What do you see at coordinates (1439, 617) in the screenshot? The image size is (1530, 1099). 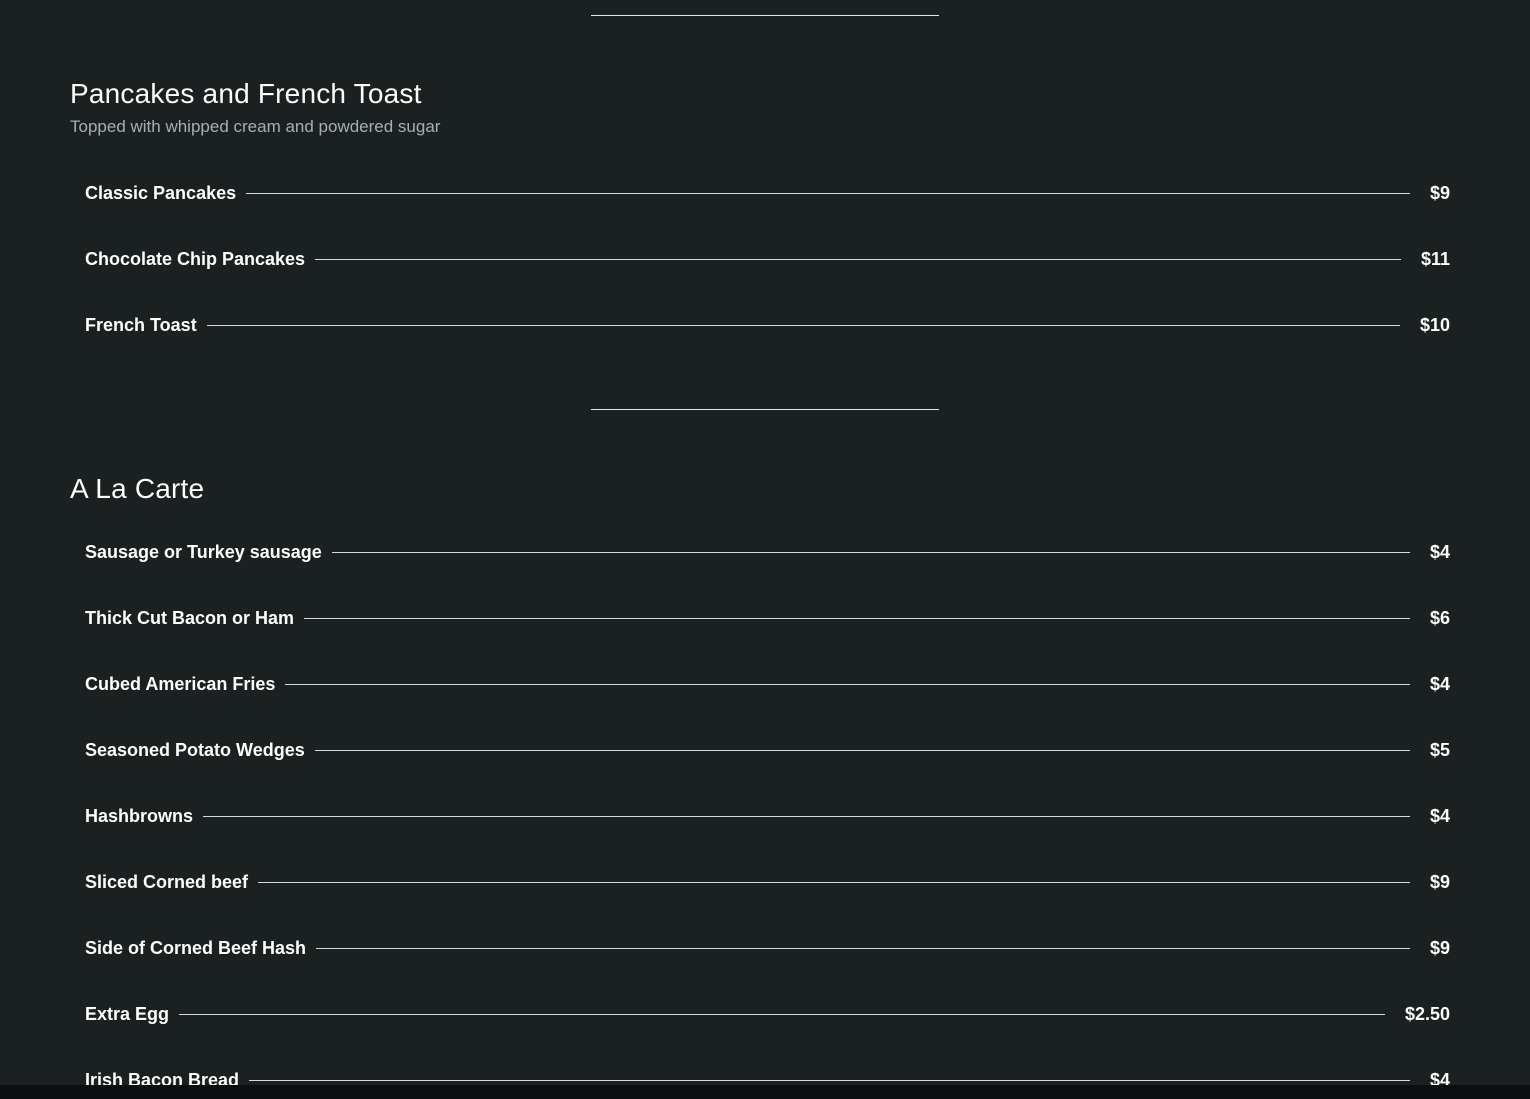 I see `menu-item-price: $6` at bounding box center [1439, 617].